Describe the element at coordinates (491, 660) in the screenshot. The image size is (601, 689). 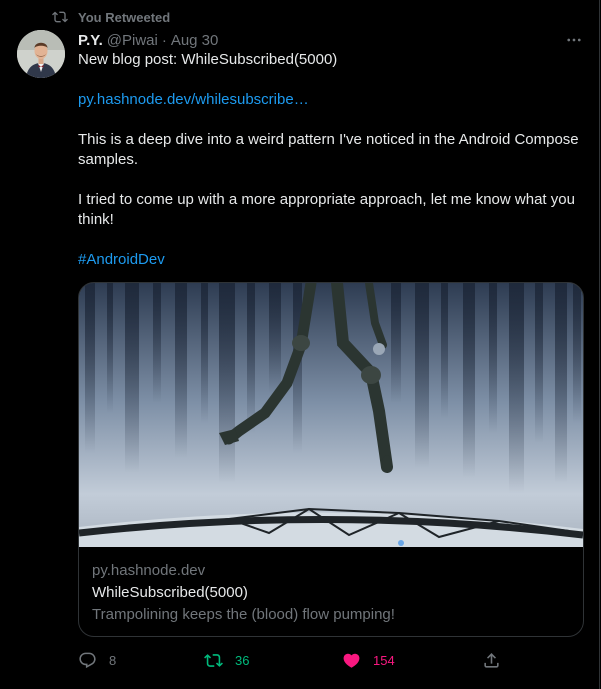
I see `share-icon` at that location.